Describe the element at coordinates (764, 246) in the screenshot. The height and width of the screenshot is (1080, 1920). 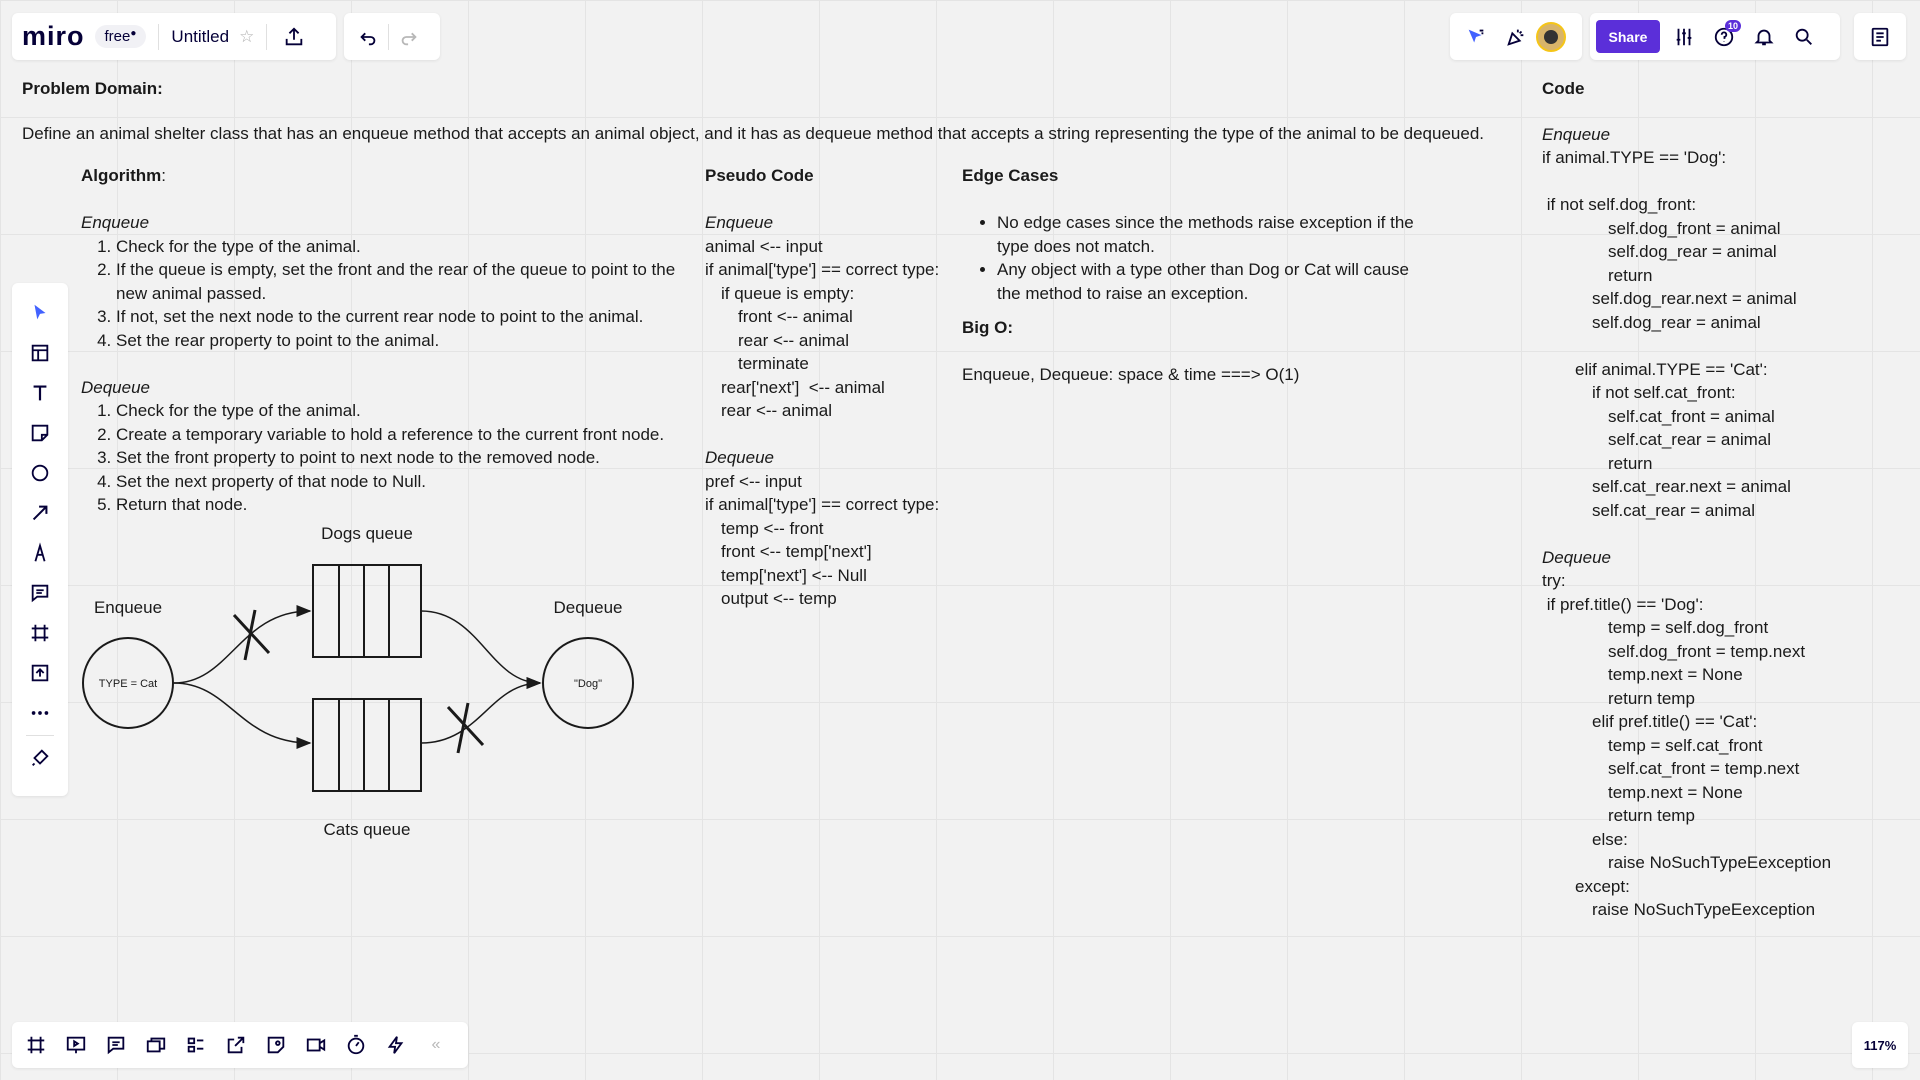
I see `pseudo-code-line: animal <-- input` at that location.